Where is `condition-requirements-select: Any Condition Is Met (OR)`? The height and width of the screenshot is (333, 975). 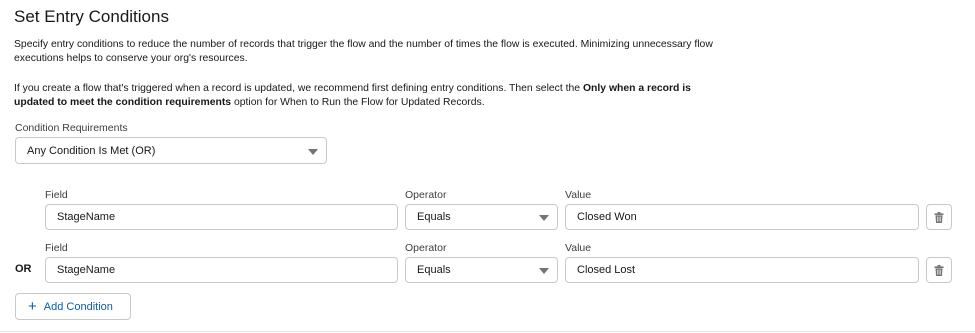 condition-requirements-select: Any Condition Is Met (OR) is located at coordinates (171, 150).